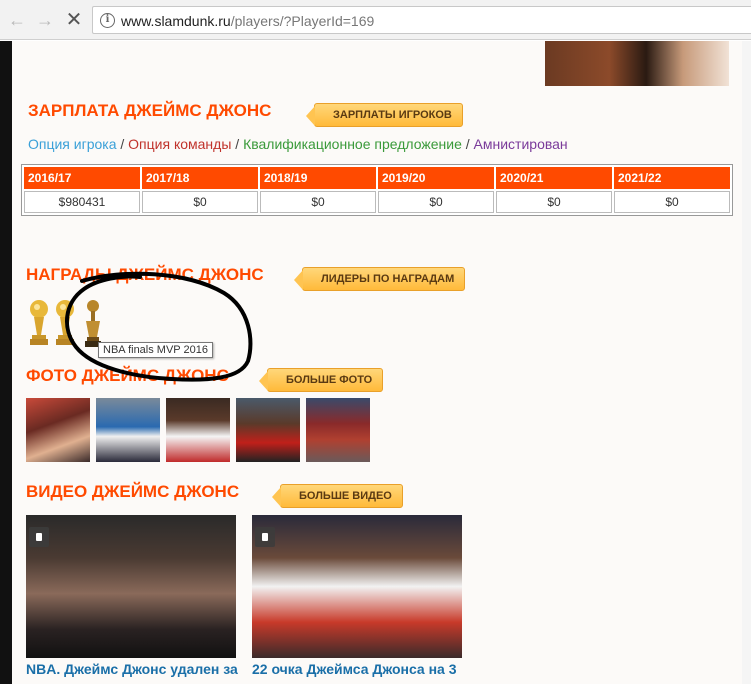 The width and height of the screenshot is (751, 684). I want to click on salary-column-header: 2018/19, so click(318, 178).